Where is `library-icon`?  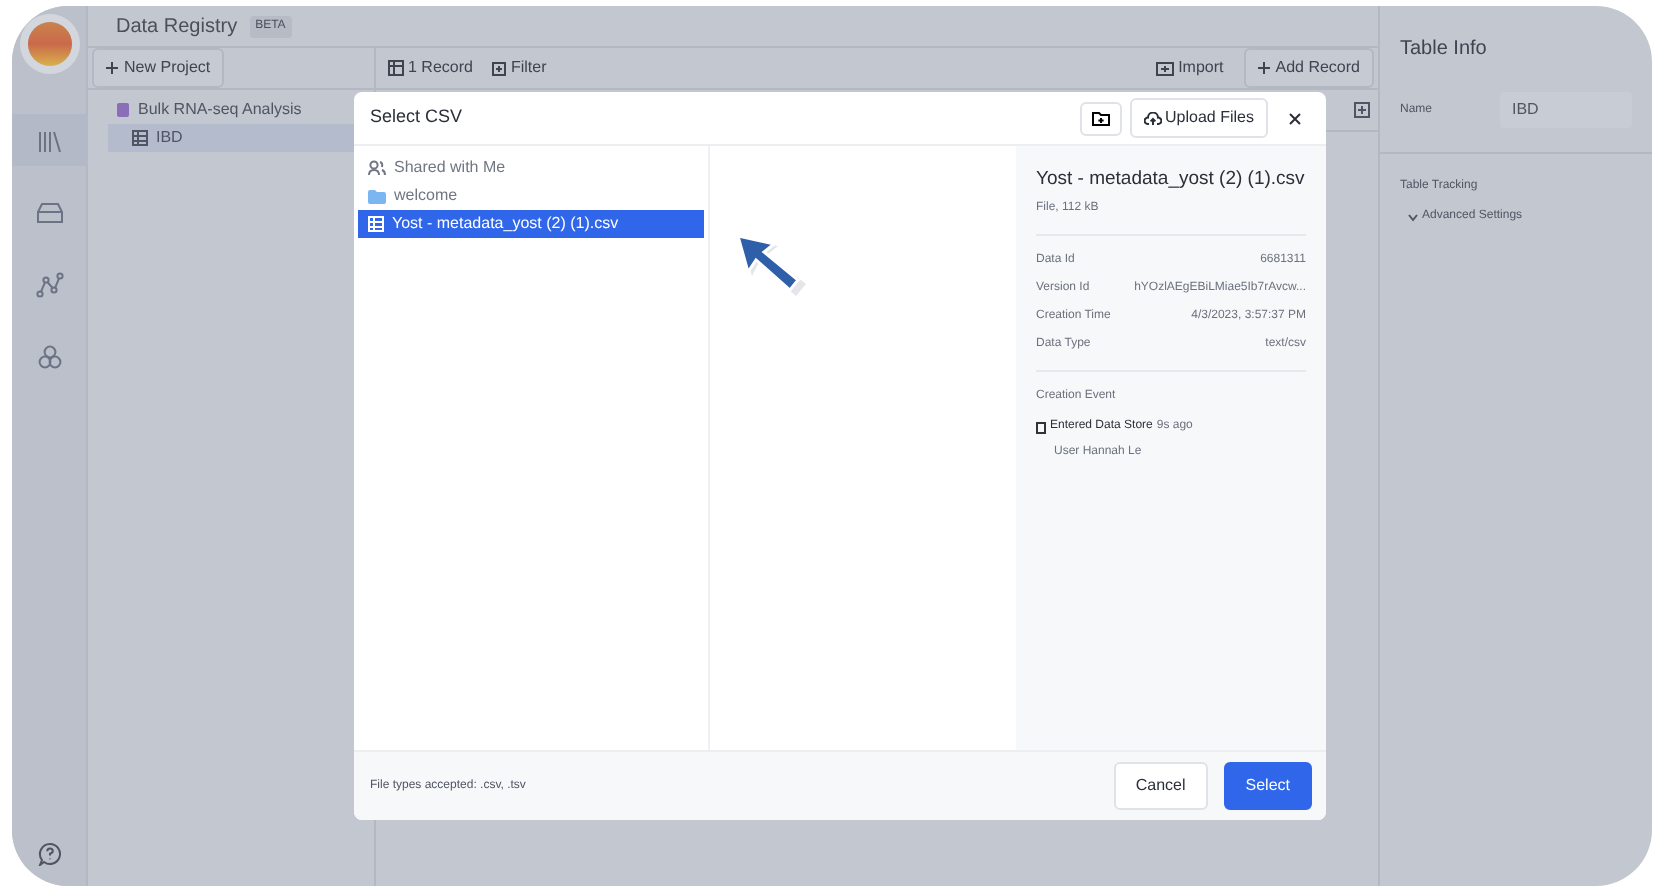 library-icon is located at coordinates (49, 140).